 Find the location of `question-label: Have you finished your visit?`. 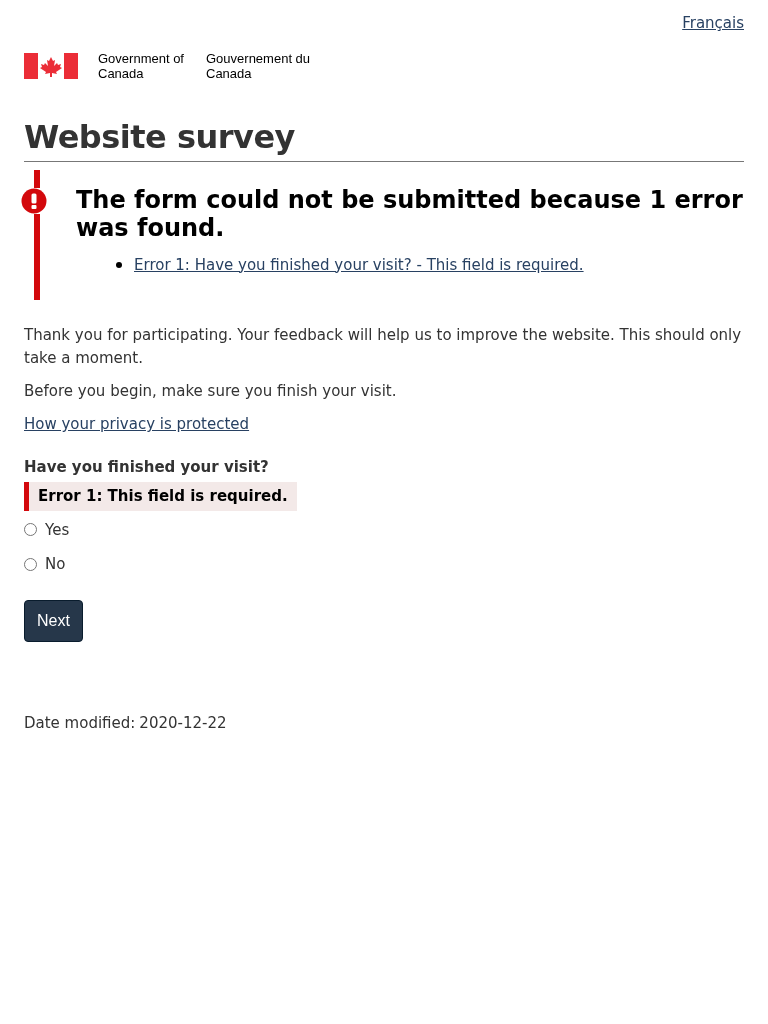

question-label: Have you finished your visit? is located at coordinates (147, 467).